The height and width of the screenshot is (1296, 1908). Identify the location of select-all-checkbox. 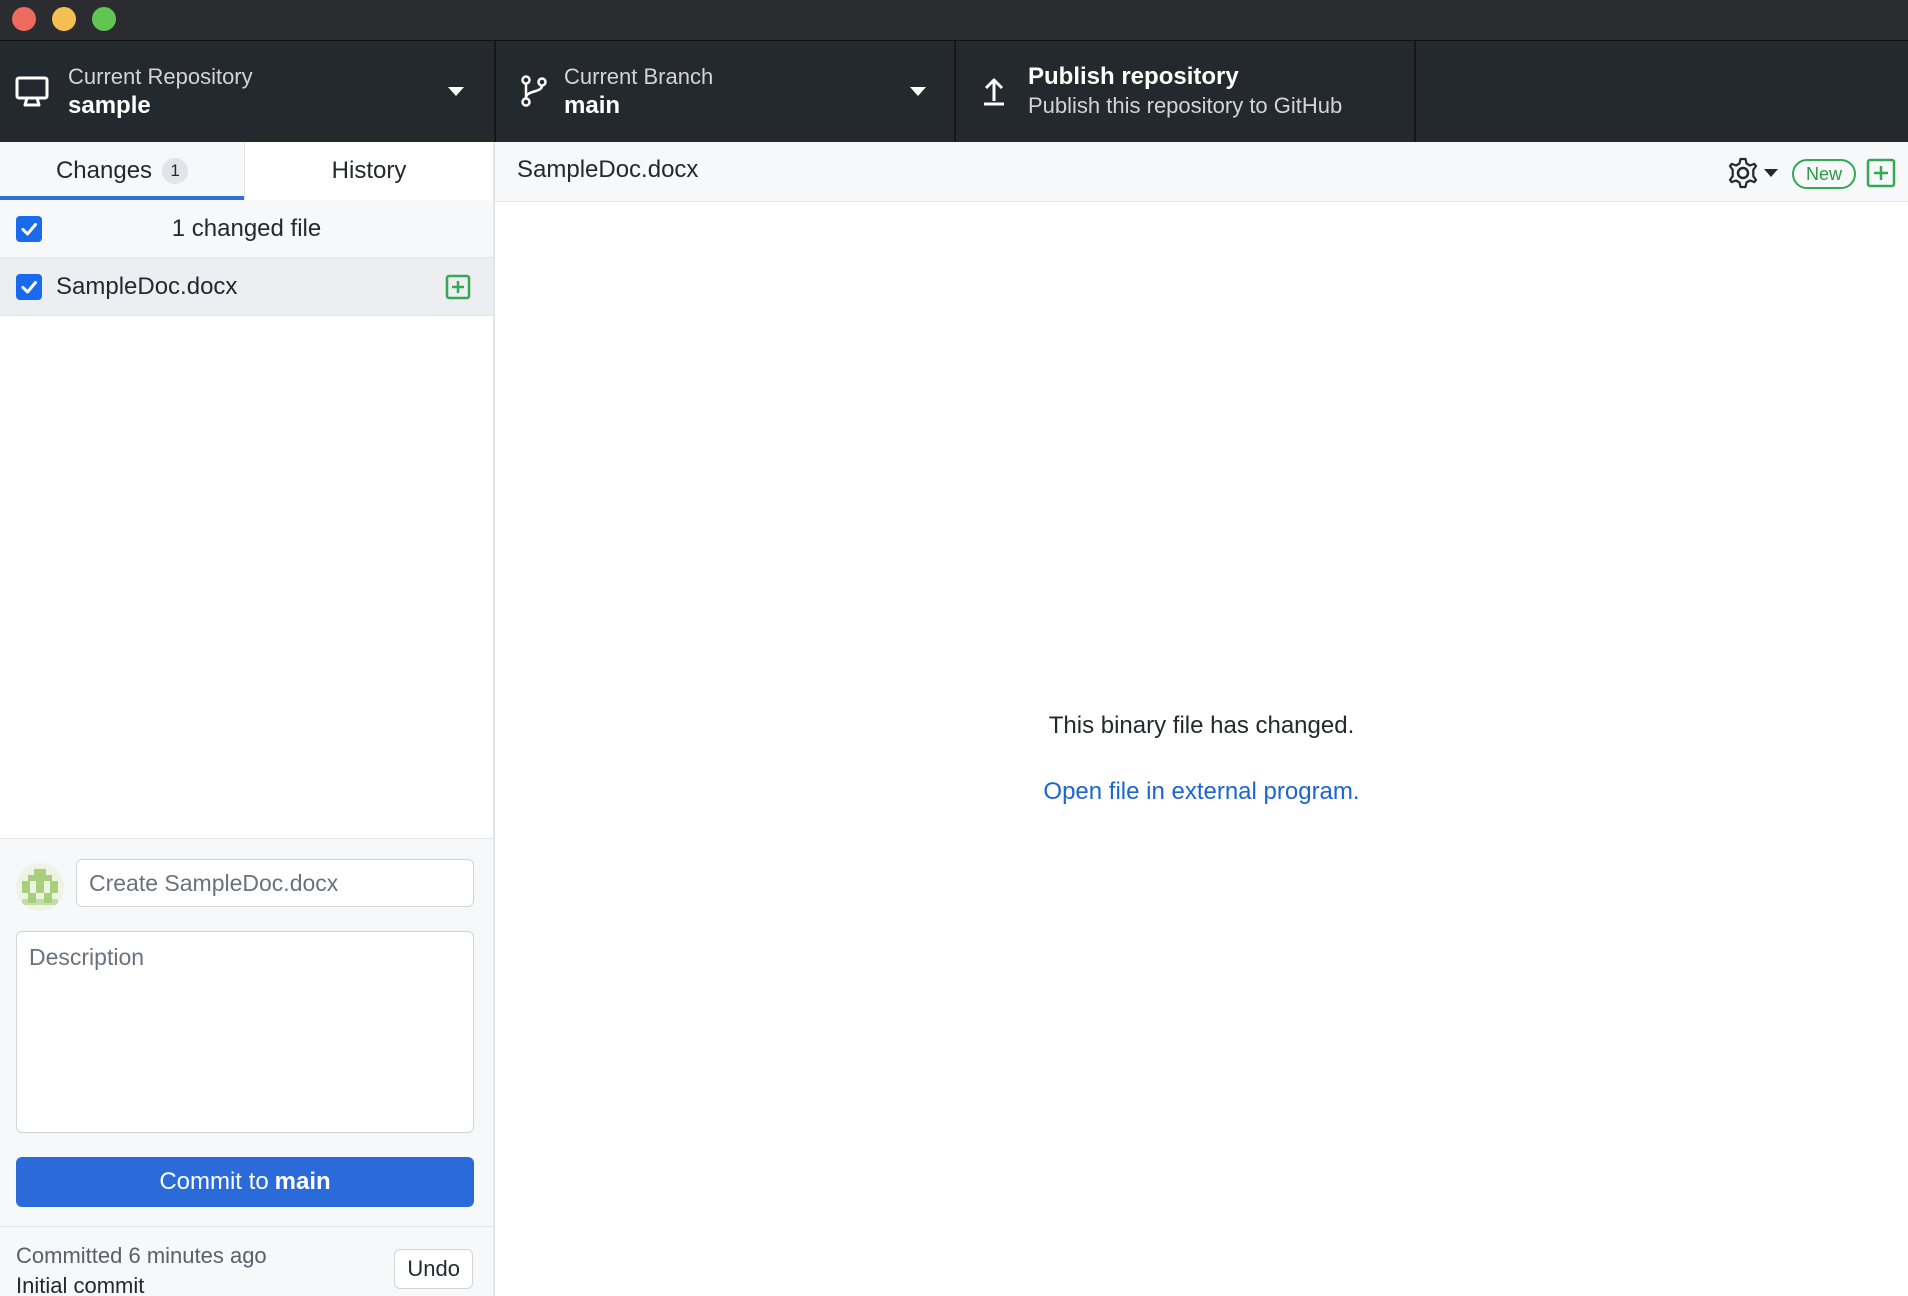
(29, 228).